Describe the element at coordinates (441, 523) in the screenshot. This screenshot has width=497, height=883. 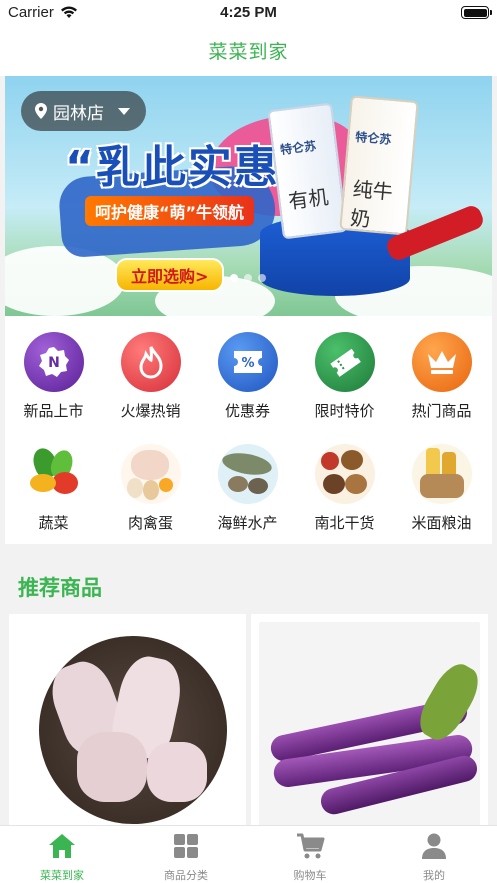
I see `category-label: 米面粮油` at that location.